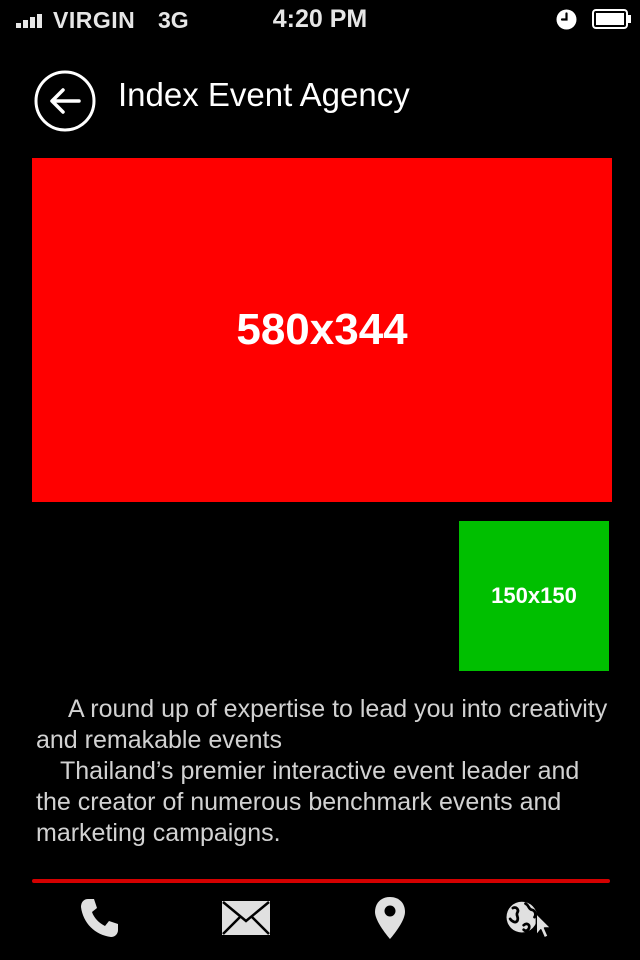  I want to click on thumbnail-size-label: 150x150, so click(534, 595).